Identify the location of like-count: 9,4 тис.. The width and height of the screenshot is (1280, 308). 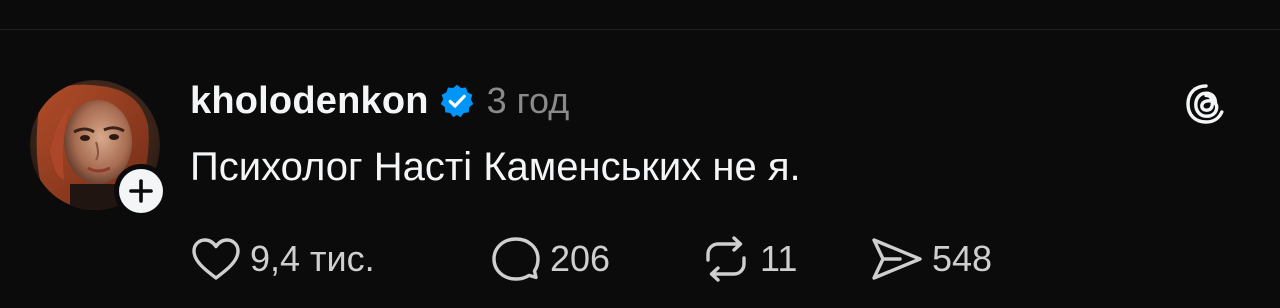
(312, 258).